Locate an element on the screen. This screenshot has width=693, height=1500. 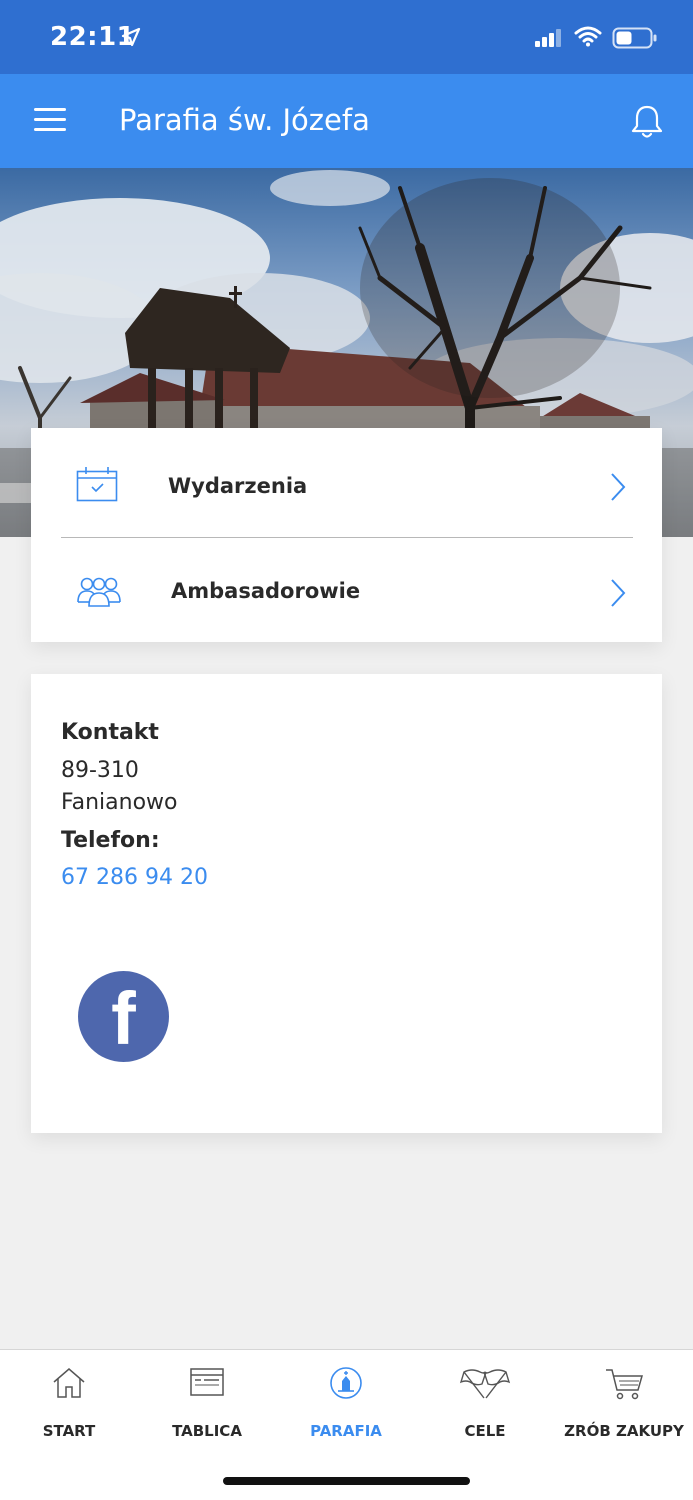
home-indicator is located at coordinates (346, 1481).